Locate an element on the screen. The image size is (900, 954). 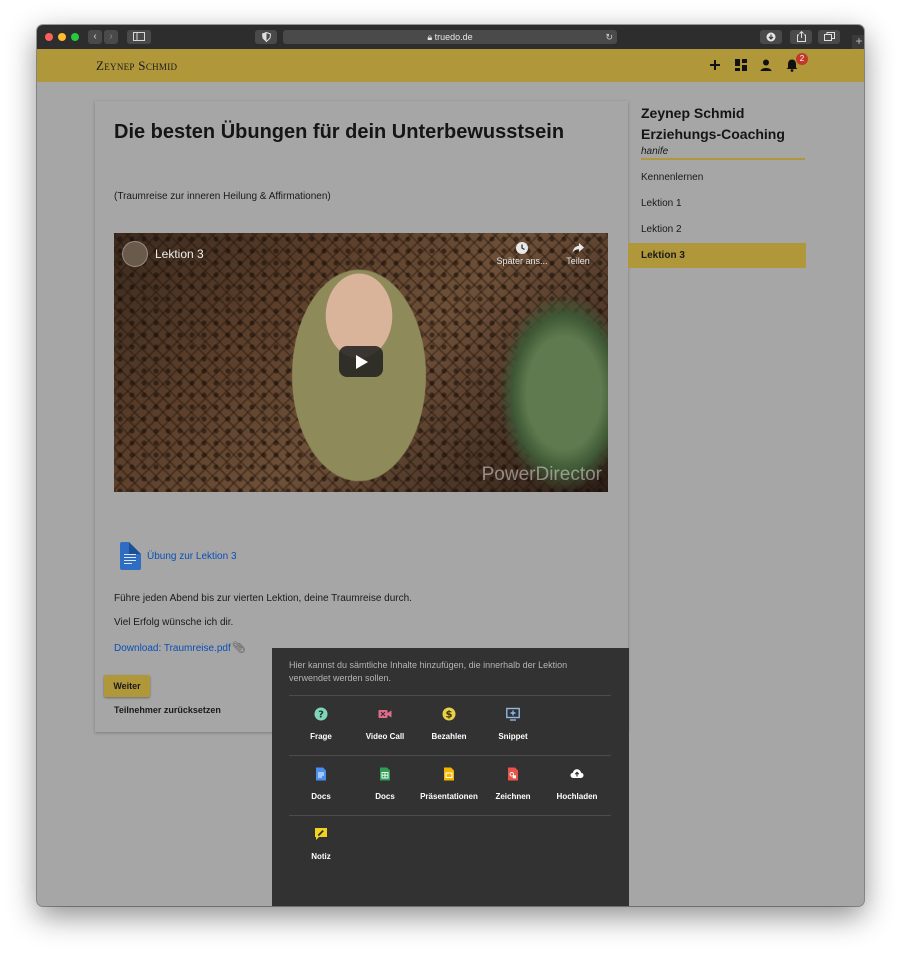
add-google-docs-button: Docs is located at coordinates (321, 784).